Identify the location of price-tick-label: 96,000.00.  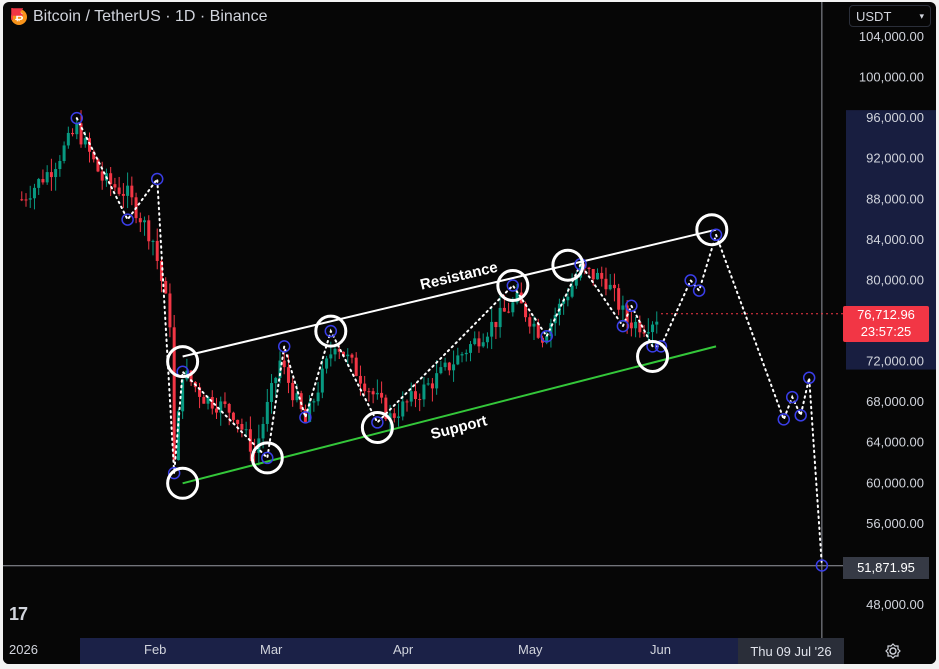
(895, 117).